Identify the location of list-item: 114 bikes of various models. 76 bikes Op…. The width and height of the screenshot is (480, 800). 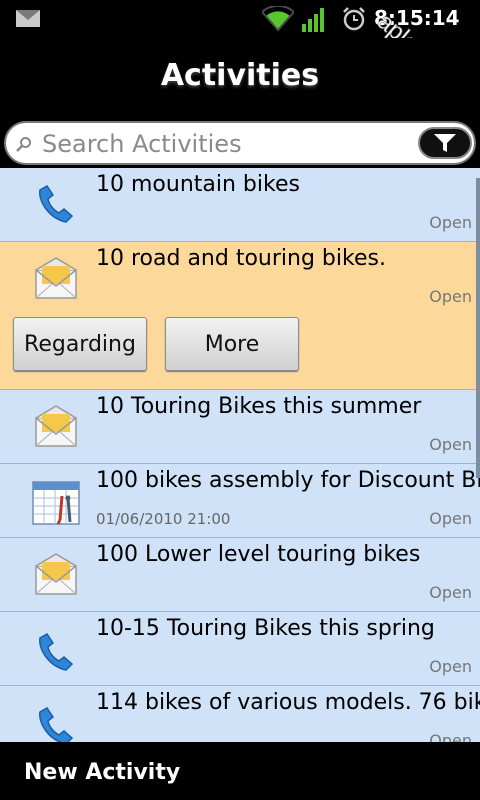
(240, 714).